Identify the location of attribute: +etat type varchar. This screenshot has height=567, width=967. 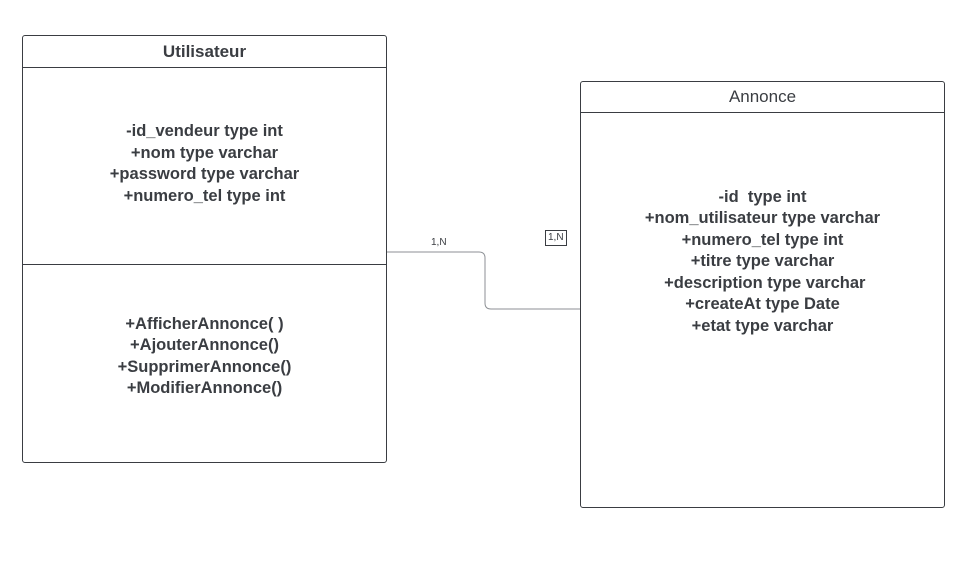
(762, 325).